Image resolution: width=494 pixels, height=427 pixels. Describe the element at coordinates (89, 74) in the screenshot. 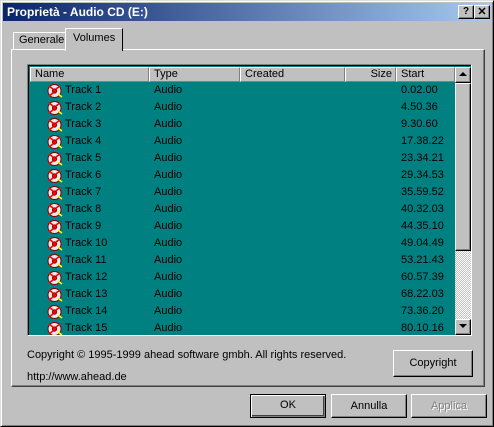

I see `column-header-name: Name` at that location.